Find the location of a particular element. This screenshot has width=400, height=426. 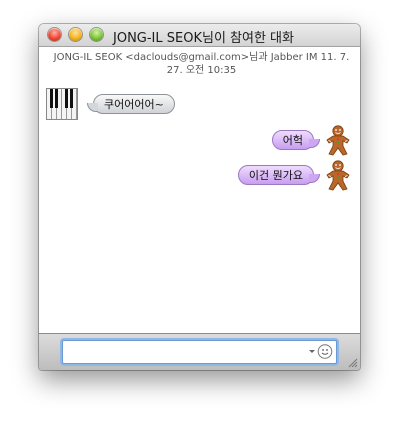

close-button is located at coordinates (54, 34).